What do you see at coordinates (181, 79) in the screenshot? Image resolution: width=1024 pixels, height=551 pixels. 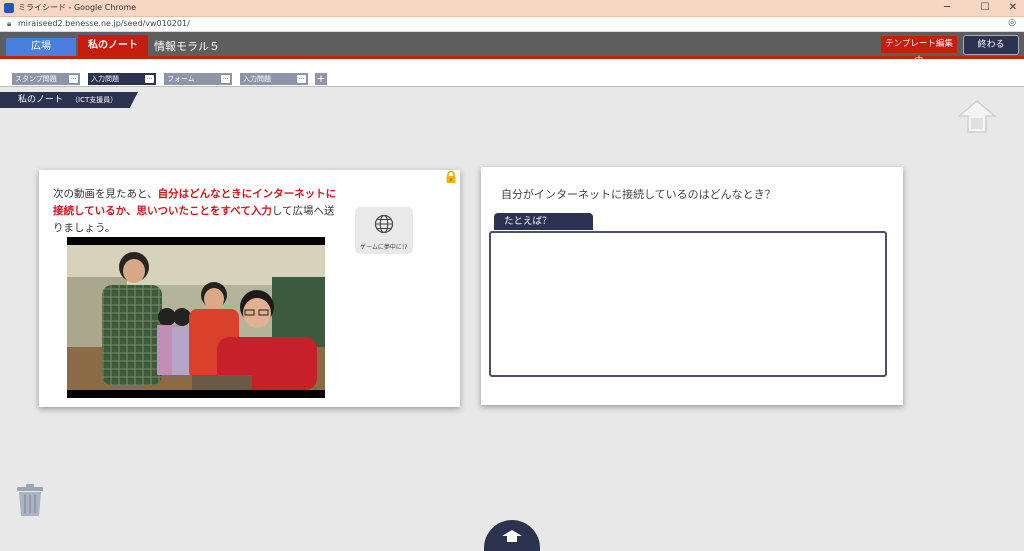 I see `page-tab-label: フォーム` at bounding box center [181, 79].